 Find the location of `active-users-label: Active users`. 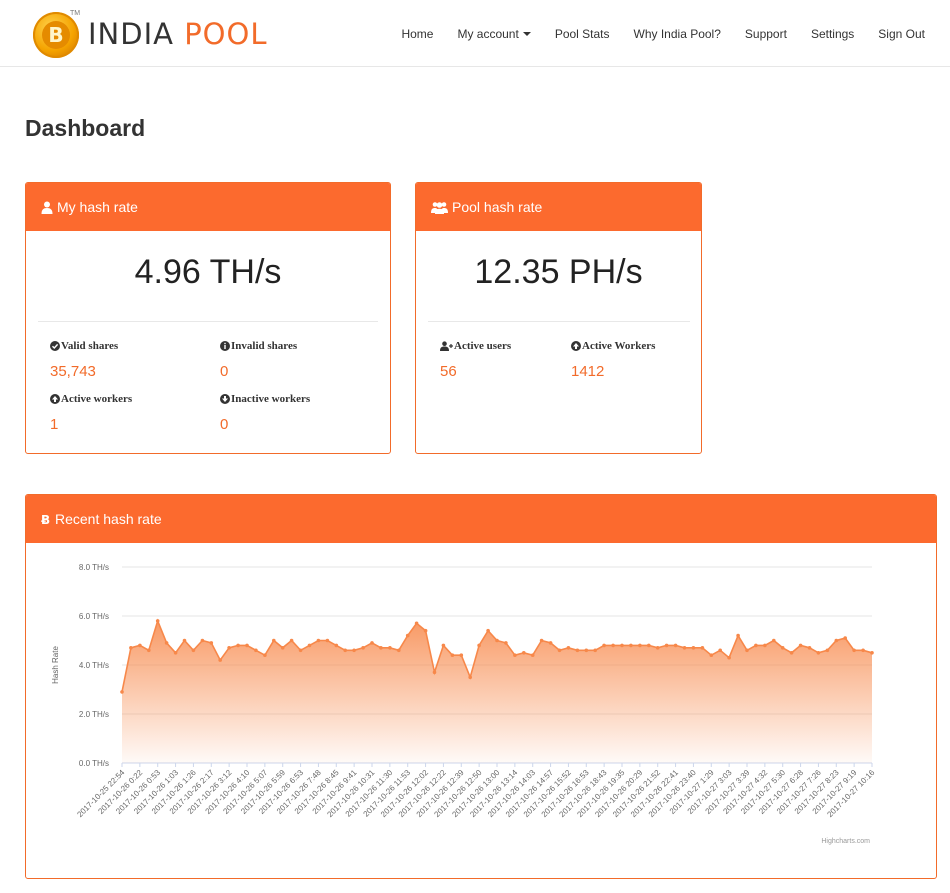

active-users-label: Active users is located at coordinates (475, 346).